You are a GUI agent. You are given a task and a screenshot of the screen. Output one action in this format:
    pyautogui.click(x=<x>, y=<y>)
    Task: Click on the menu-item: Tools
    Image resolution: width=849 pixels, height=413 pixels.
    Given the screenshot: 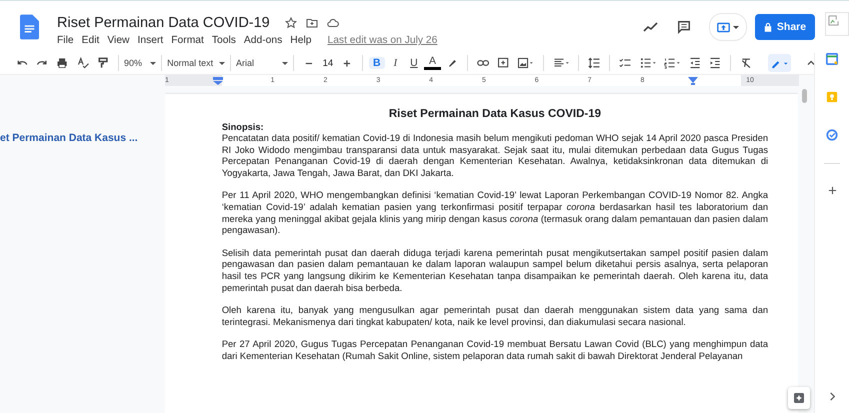 What is the action you would take?
    pyautogui.click(x=224, y=40)
    